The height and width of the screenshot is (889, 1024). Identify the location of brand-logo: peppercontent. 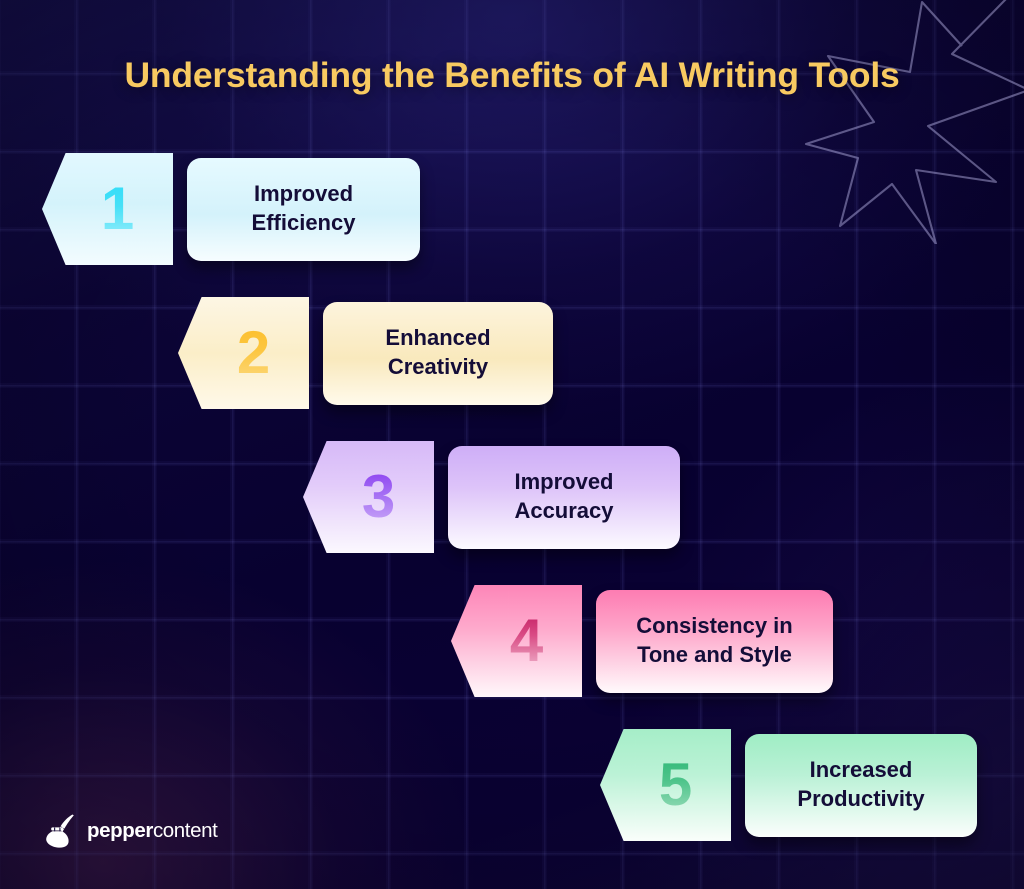
(130, 831).